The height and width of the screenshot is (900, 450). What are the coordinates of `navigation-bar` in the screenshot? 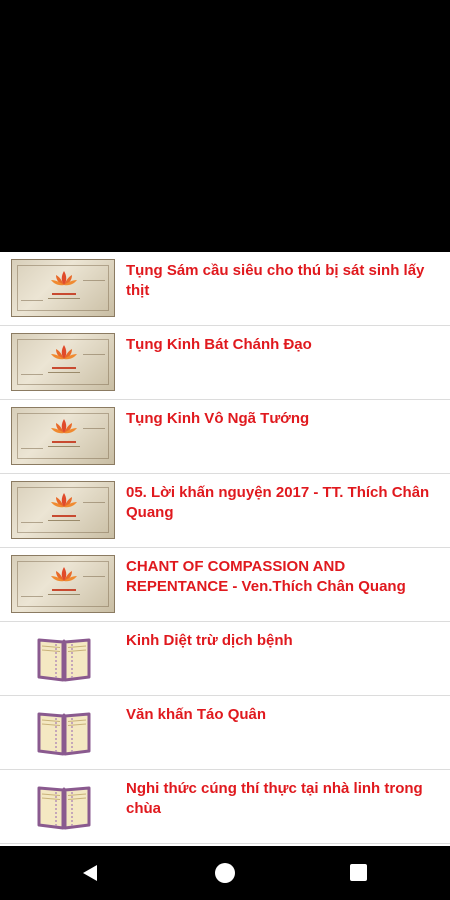 It's located at (225, 873).